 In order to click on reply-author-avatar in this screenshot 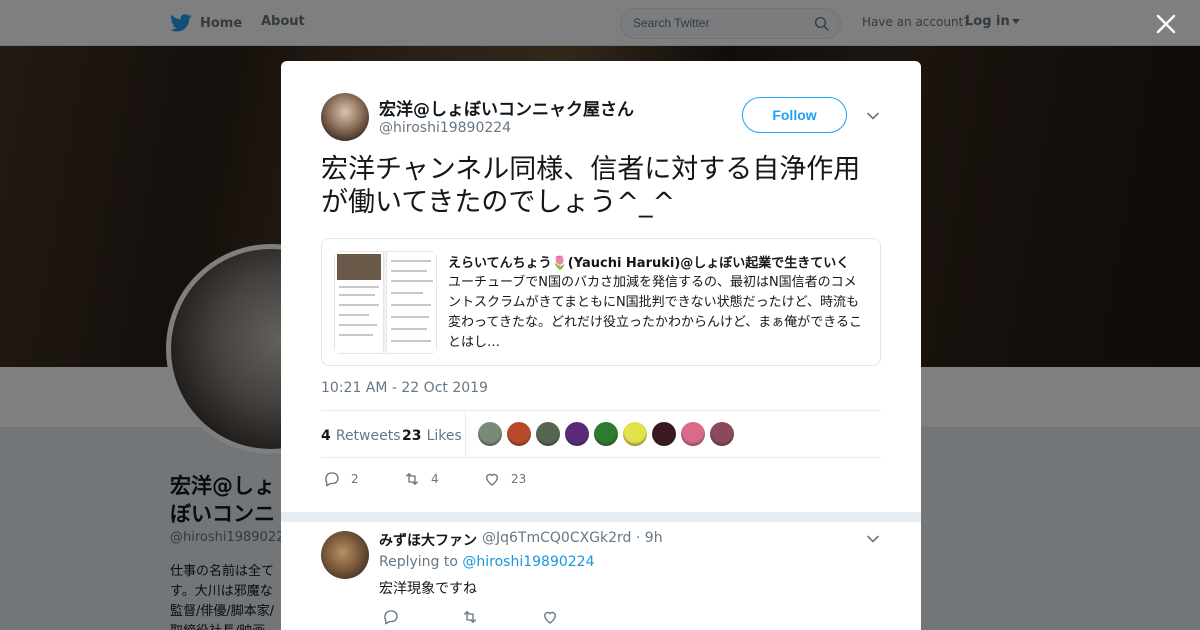, I will do `click(345, 555)`.